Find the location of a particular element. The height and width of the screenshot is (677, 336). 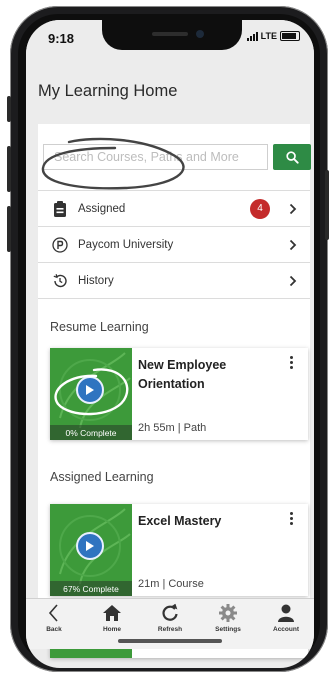

tab-back: Back is located at coordinates (54, 618).